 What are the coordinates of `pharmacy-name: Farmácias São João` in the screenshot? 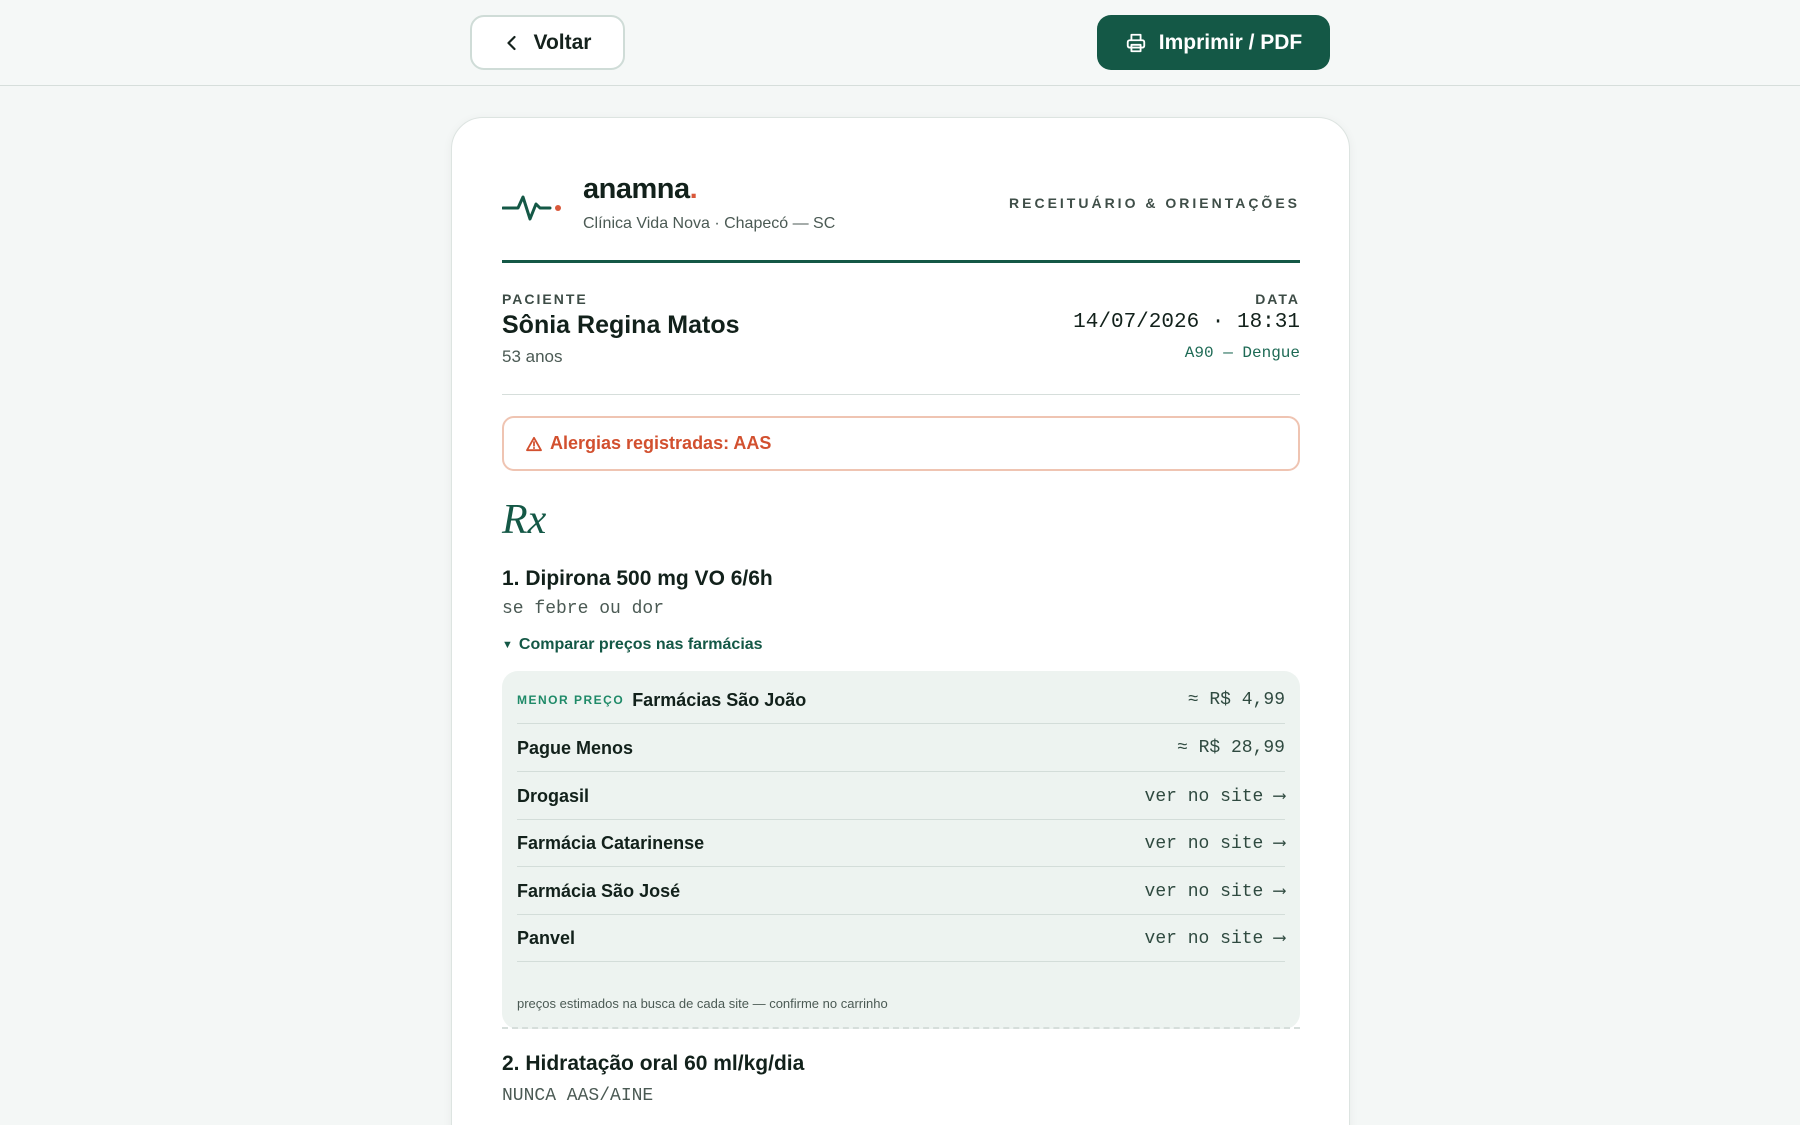 It's located at (719, 699).